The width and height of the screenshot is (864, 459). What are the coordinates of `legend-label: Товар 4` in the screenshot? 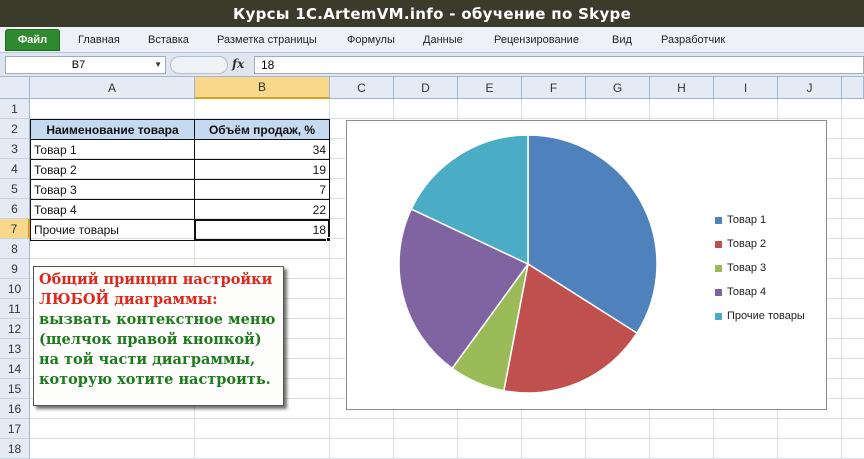 It's located at (747, 292).